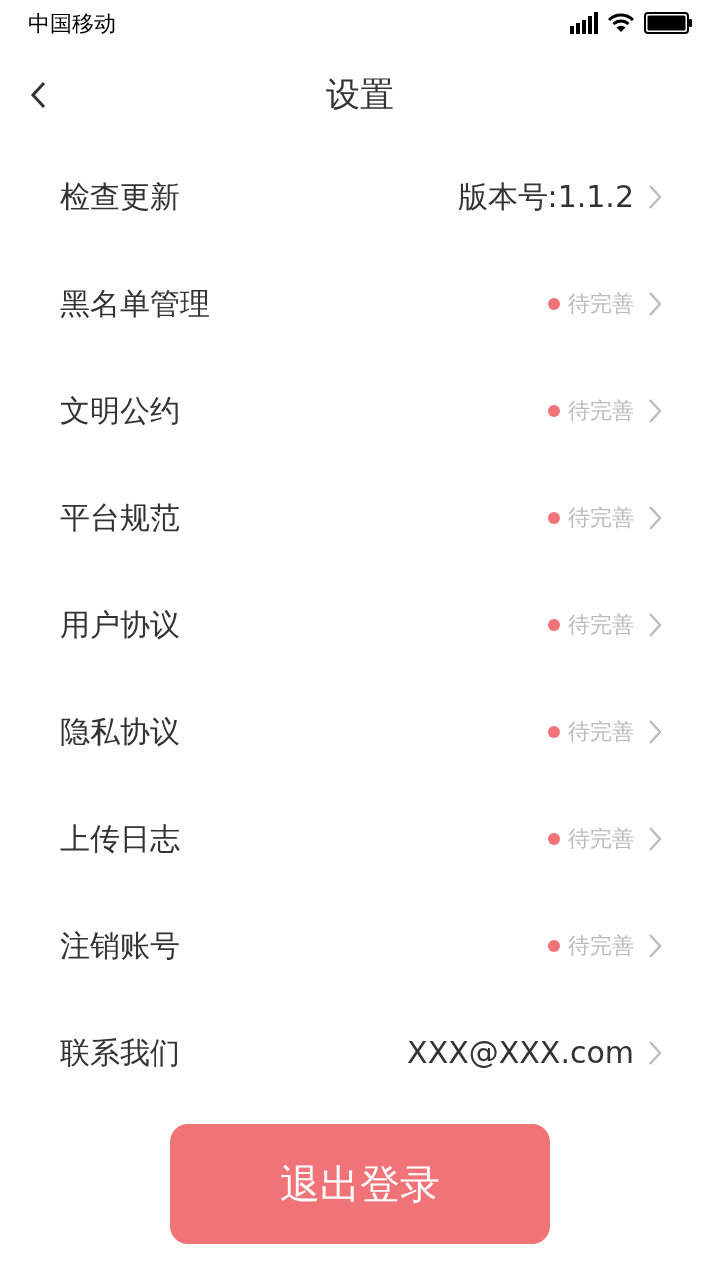  I want to click on settings-row: 上传日志 待完善, so click(360, 838).